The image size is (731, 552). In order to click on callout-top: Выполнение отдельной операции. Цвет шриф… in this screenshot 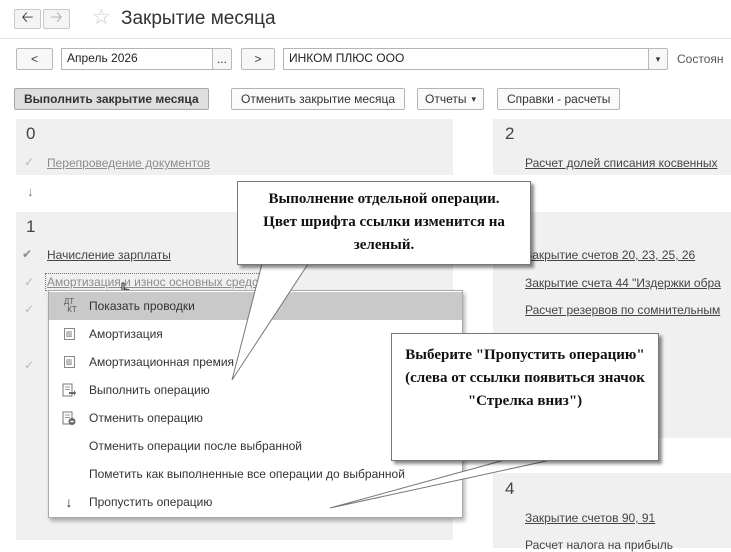, I will do `click(384, 223)`.